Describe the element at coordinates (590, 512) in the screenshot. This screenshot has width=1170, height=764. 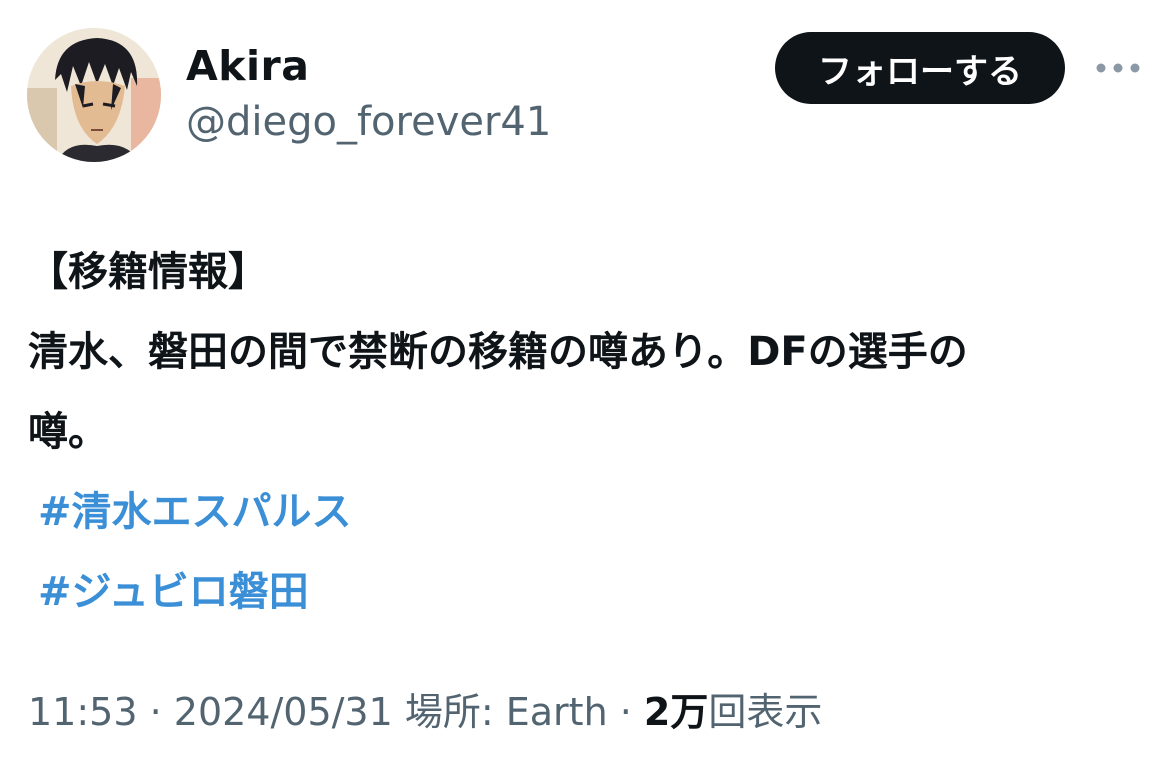
I see `hashtag-link: #清水エスパルス` at that location.